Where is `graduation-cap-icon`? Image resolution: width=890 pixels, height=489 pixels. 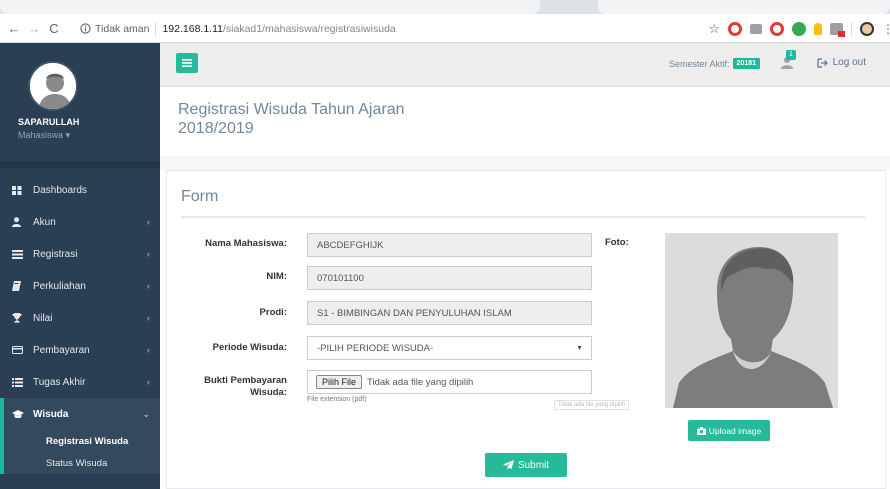 graduation-cap-icon is located at coordinates (20, 414).